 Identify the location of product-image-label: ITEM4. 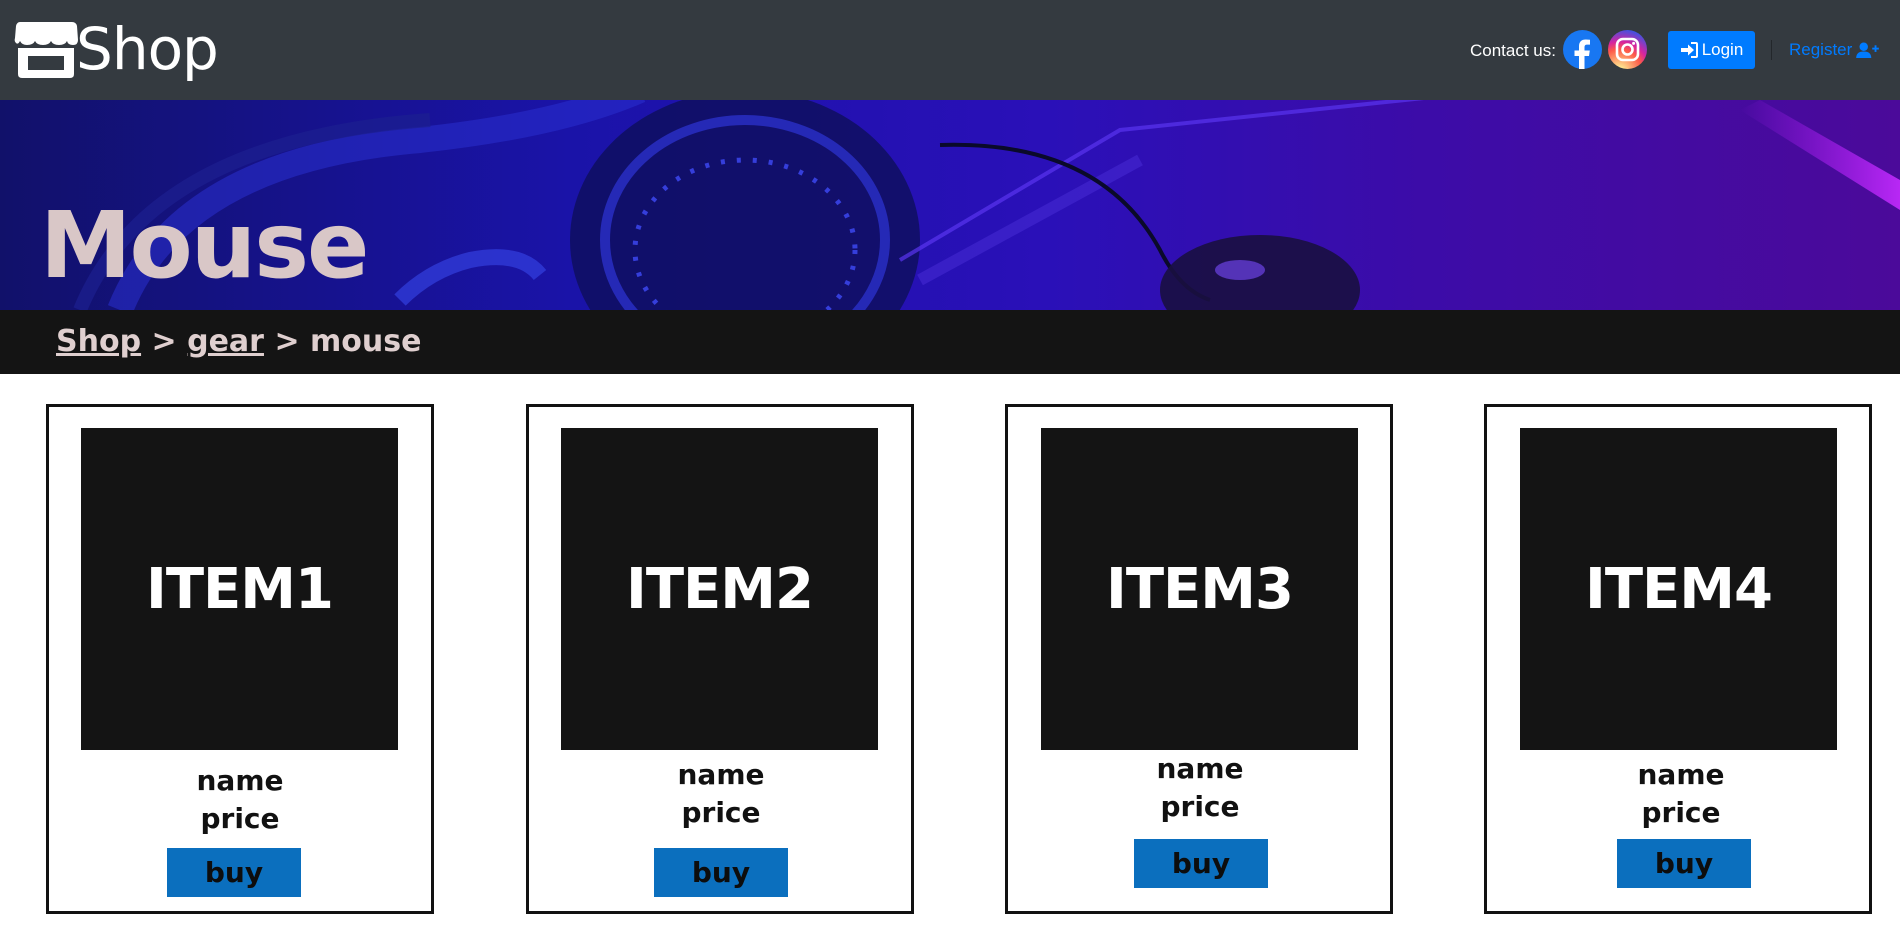
(1679, 589).